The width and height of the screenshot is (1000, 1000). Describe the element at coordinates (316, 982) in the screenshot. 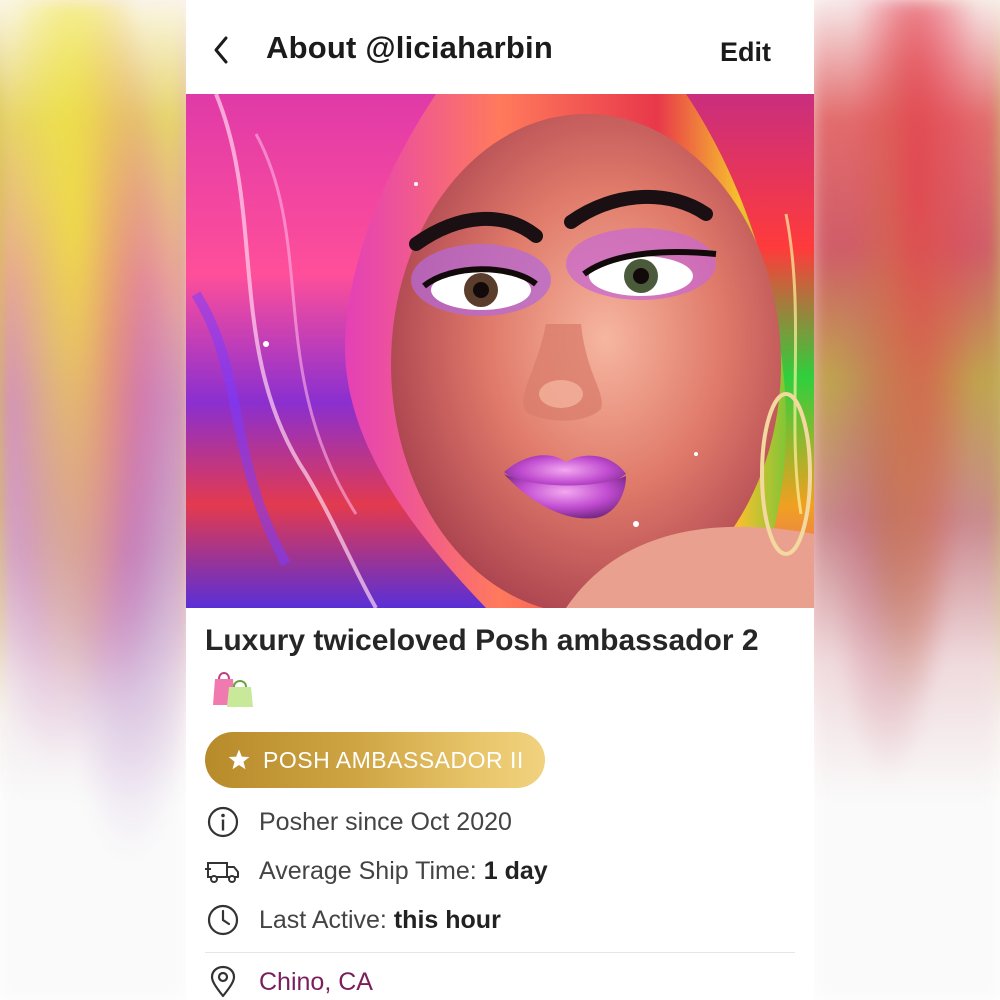

I see `location-link: Chino, CA` at that location.